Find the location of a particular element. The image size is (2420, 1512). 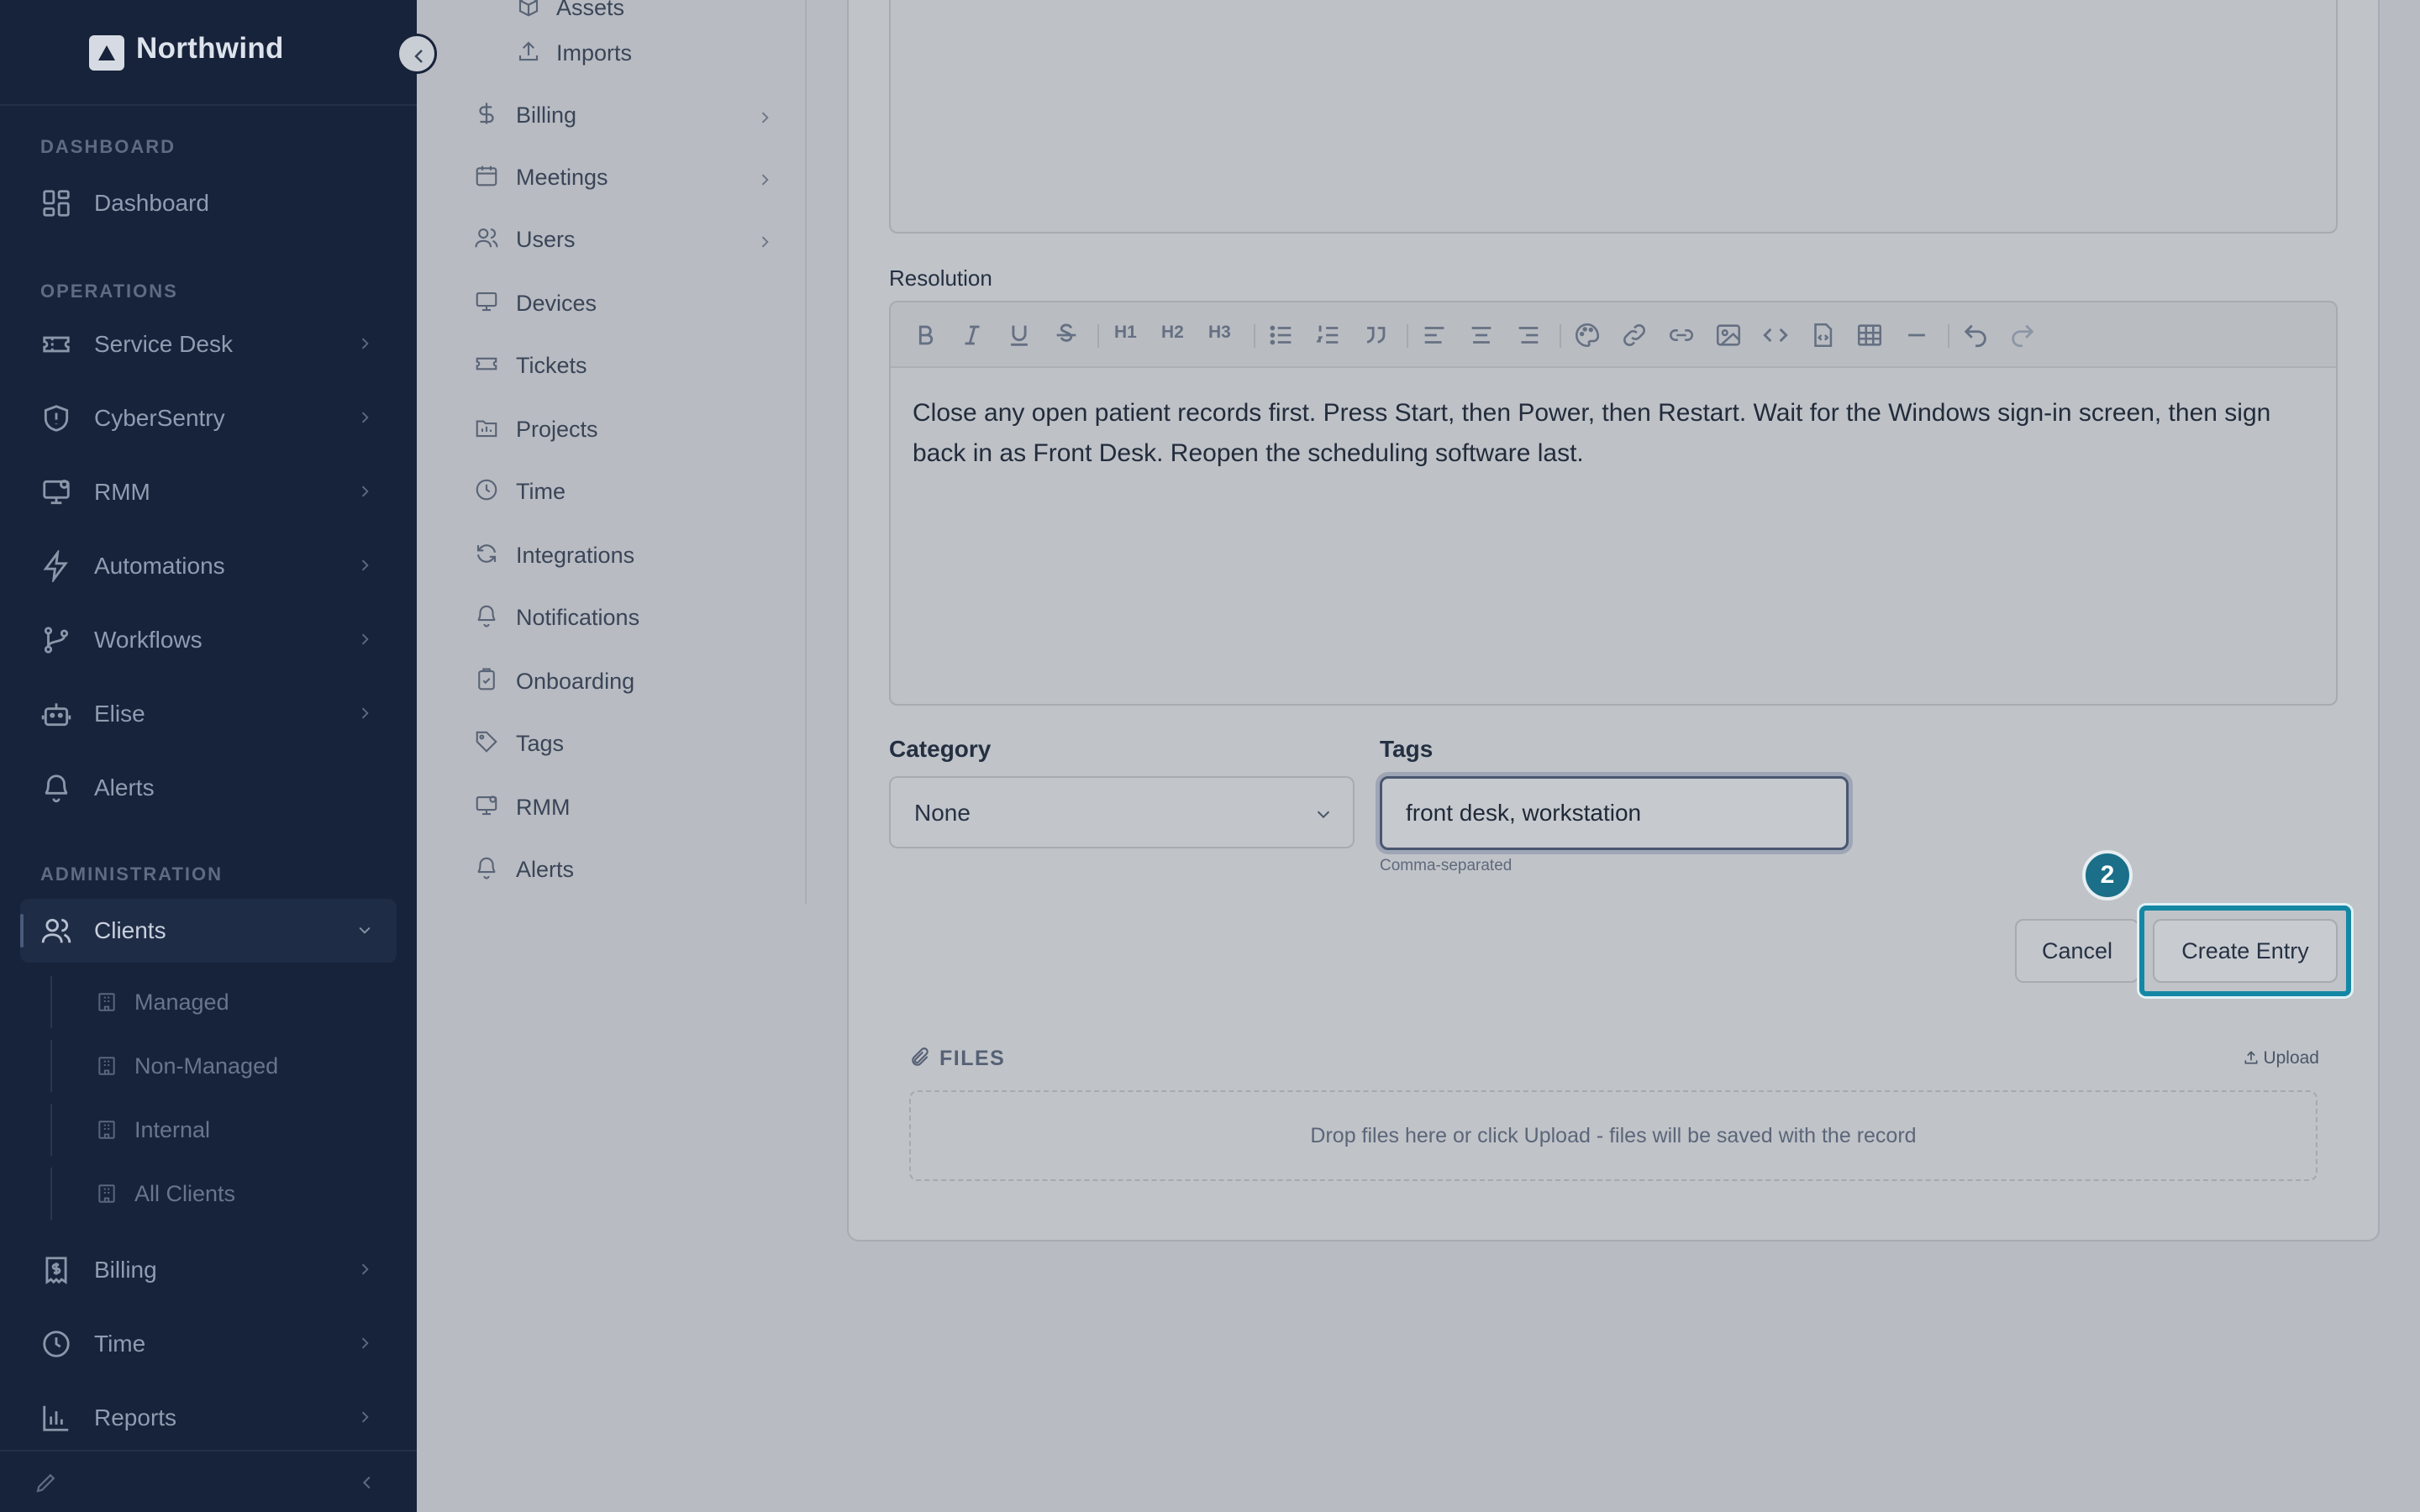

code-block-button is located at coordinates (1822, 335).